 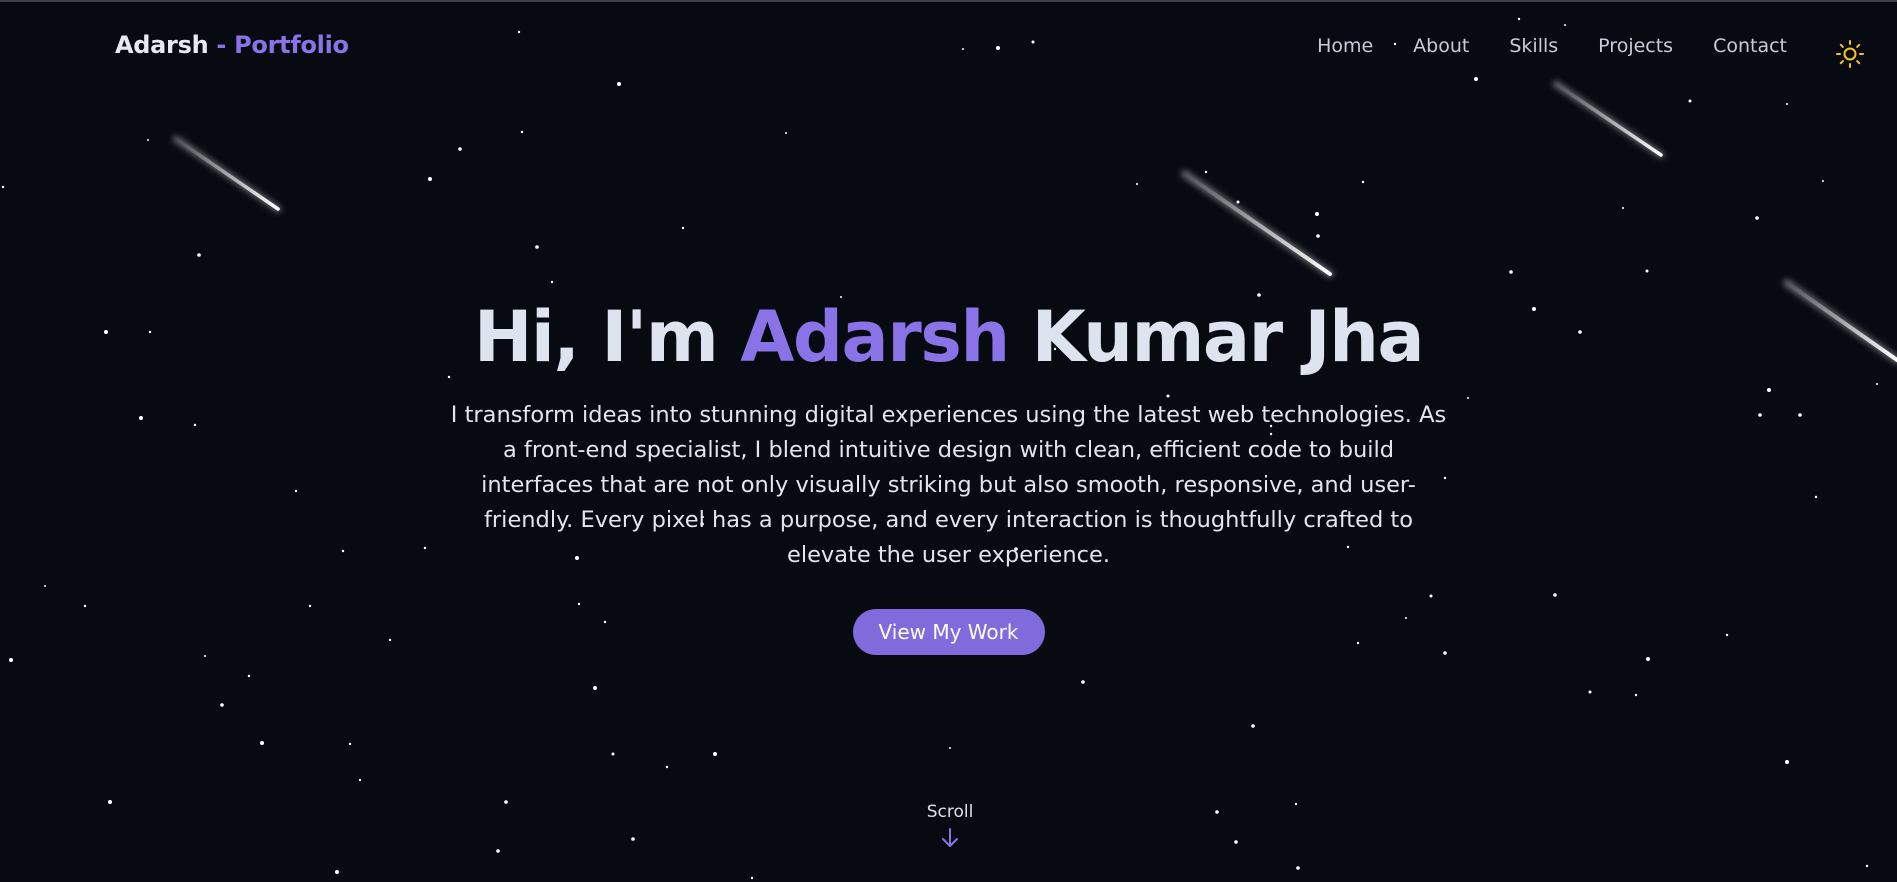 I want to click on view-my-work-button: View My Work, so click(x=948, y=632).